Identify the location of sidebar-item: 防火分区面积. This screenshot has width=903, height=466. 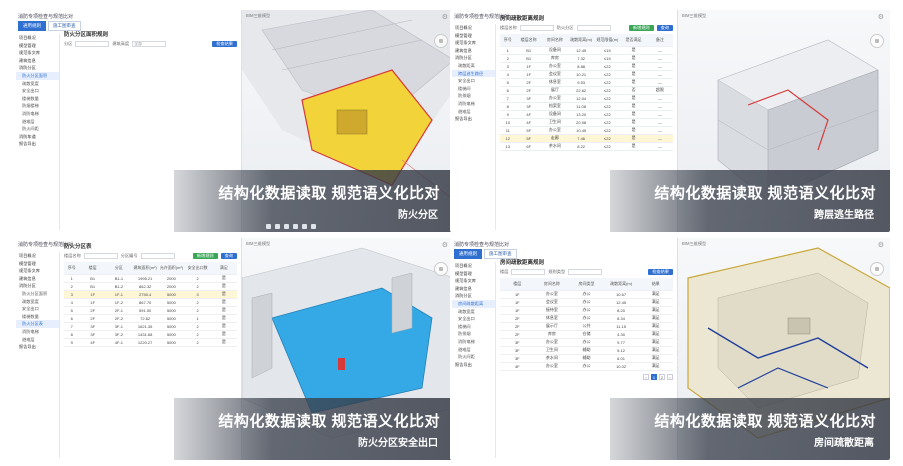
(37, 294).